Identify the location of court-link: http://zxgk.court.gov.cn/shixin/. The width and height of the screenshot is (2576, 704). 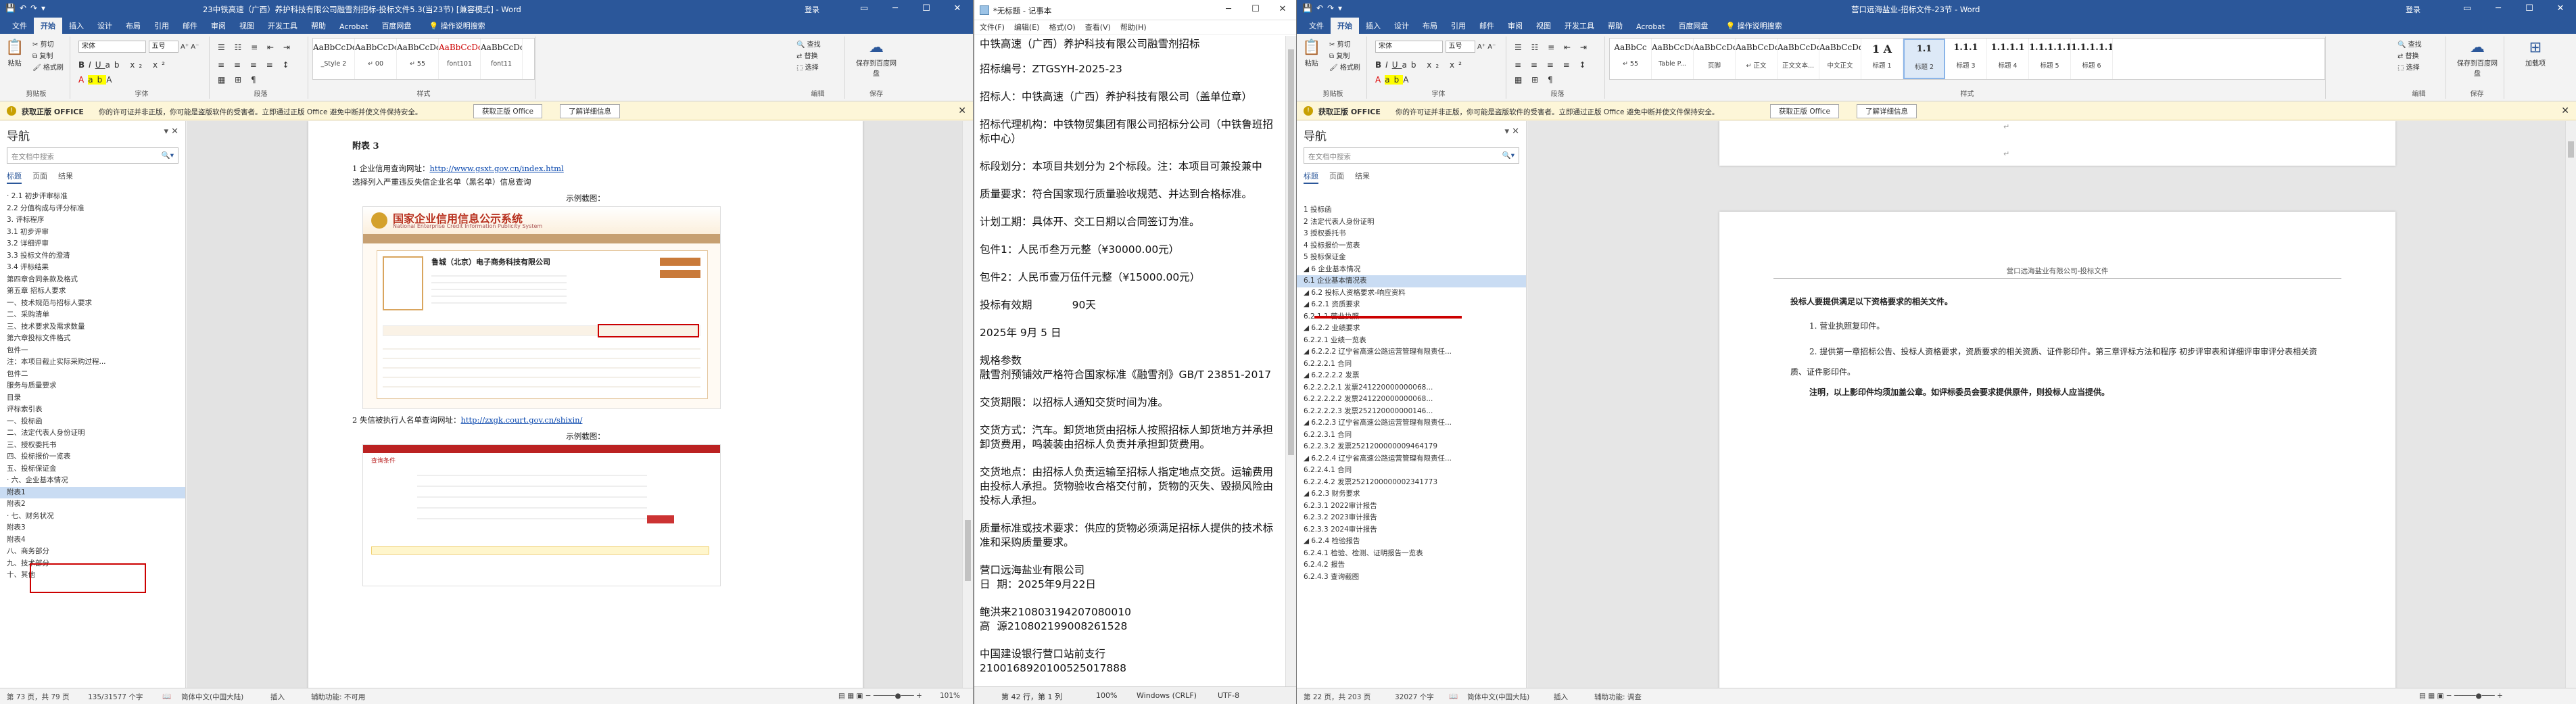
(521, 420).